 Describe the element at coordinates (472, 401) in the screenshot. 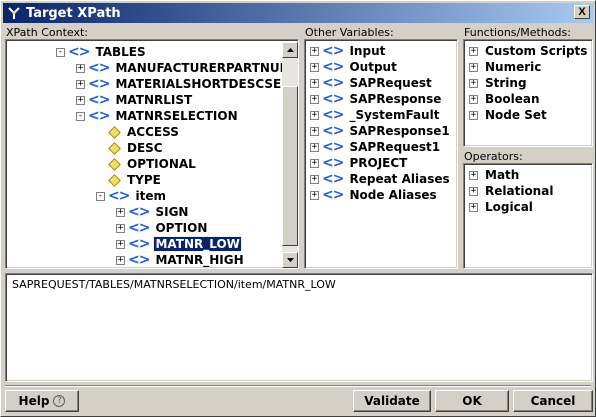

I see `ok-button: OK` at that location.